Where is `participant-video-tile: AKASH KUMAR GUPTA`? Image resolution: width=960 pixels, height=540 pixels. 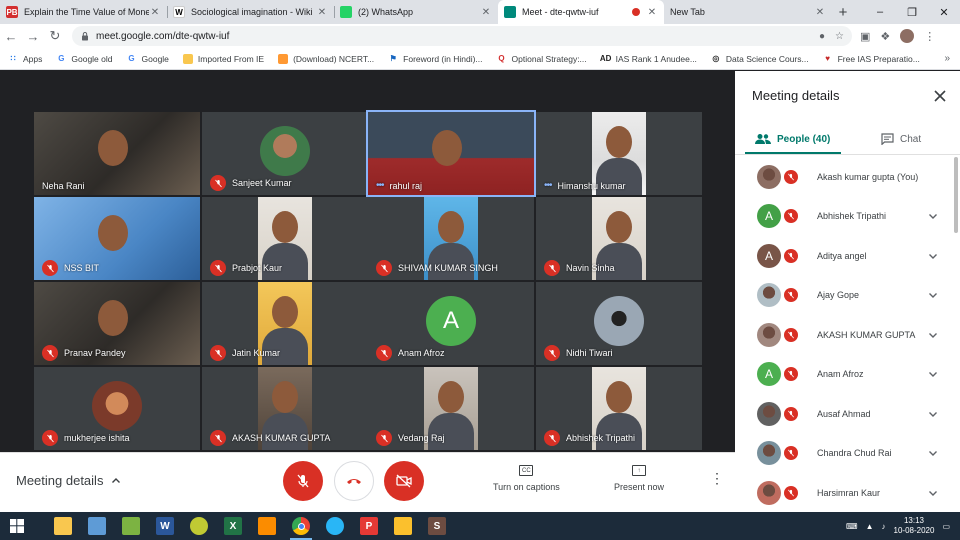 participant-video-tile: AKASH KUMAR GUPTA is located at coordinates (285, 408).